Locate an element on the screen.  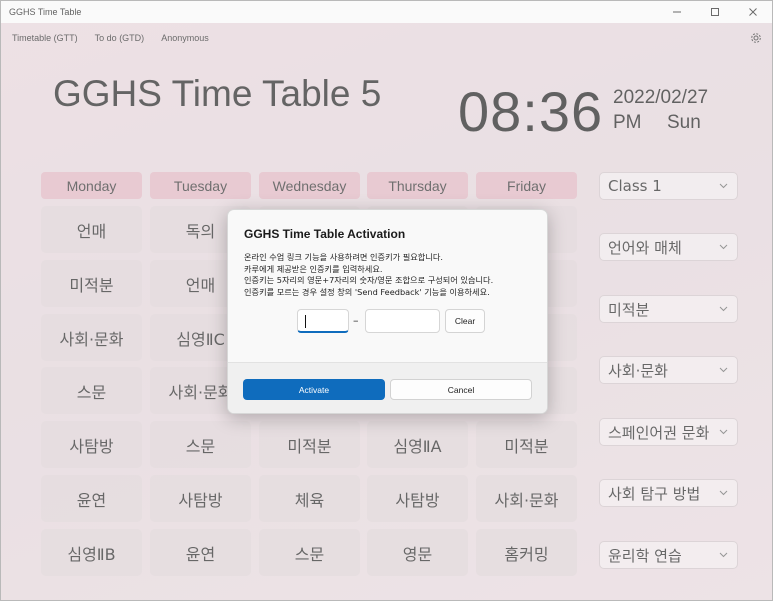
dialog-footer: Activate Cancel is located at coordinates (387, 387).